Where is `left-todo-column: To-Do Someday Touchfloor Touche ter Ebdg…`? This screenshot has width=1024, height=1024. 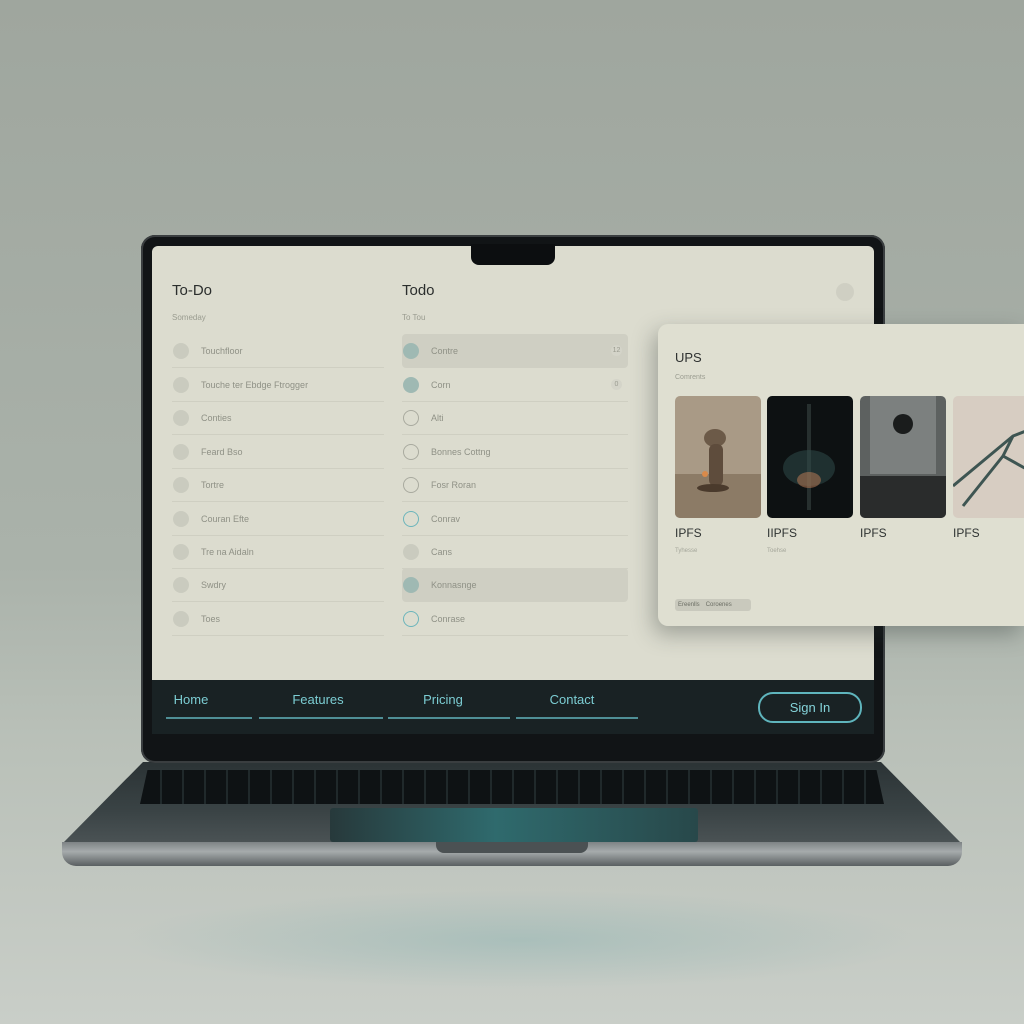 left-todo-column: To-Do Someday Touchfloor Touche ter Ebdg… is located at coordinates (278, 446).